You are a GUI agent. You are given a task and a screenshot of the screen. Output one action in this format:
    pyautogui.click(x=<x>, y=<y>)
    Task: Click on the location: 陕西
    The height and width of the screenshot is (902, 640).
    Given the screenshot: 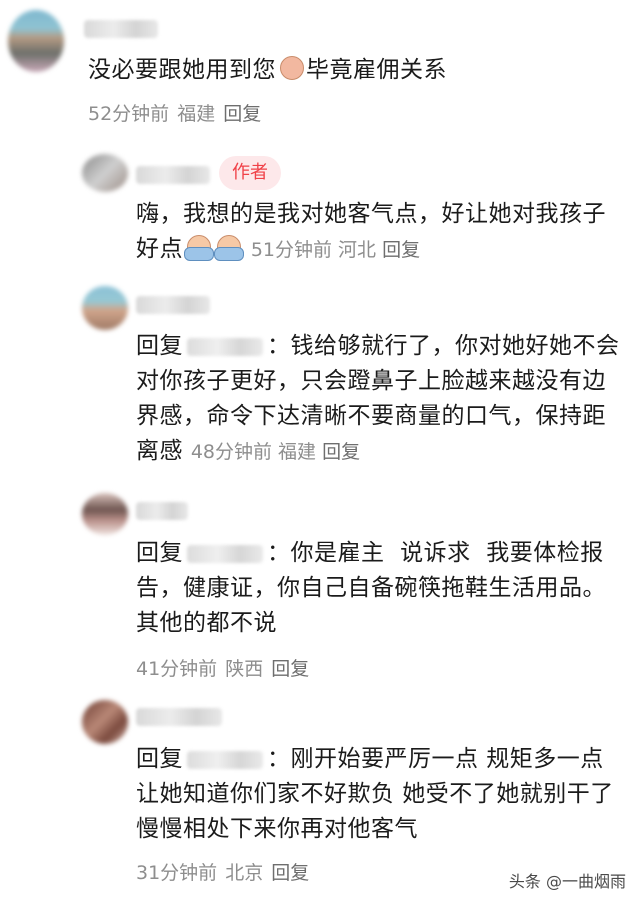 What is the action you would take?
    pyautogui.click(x=244, y=669)
    